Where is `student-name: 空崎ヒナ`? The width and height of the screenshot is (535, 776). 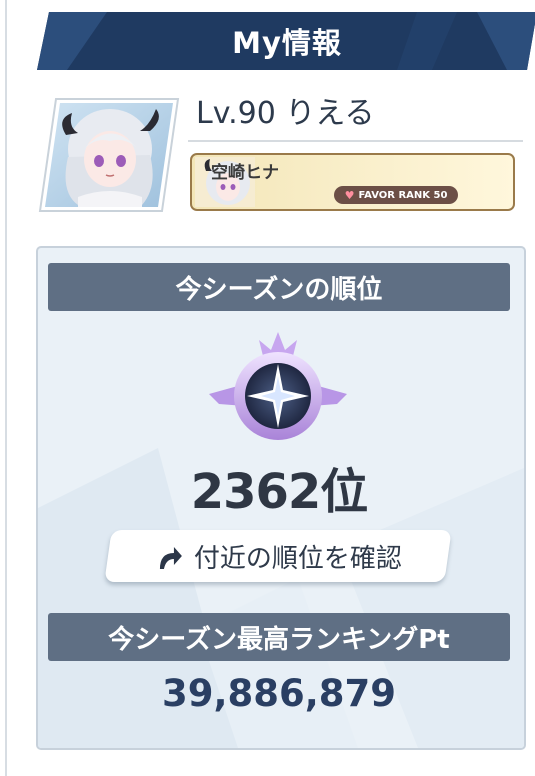
student-name: 空崎ヒナ is located at coordinates (245, 173).